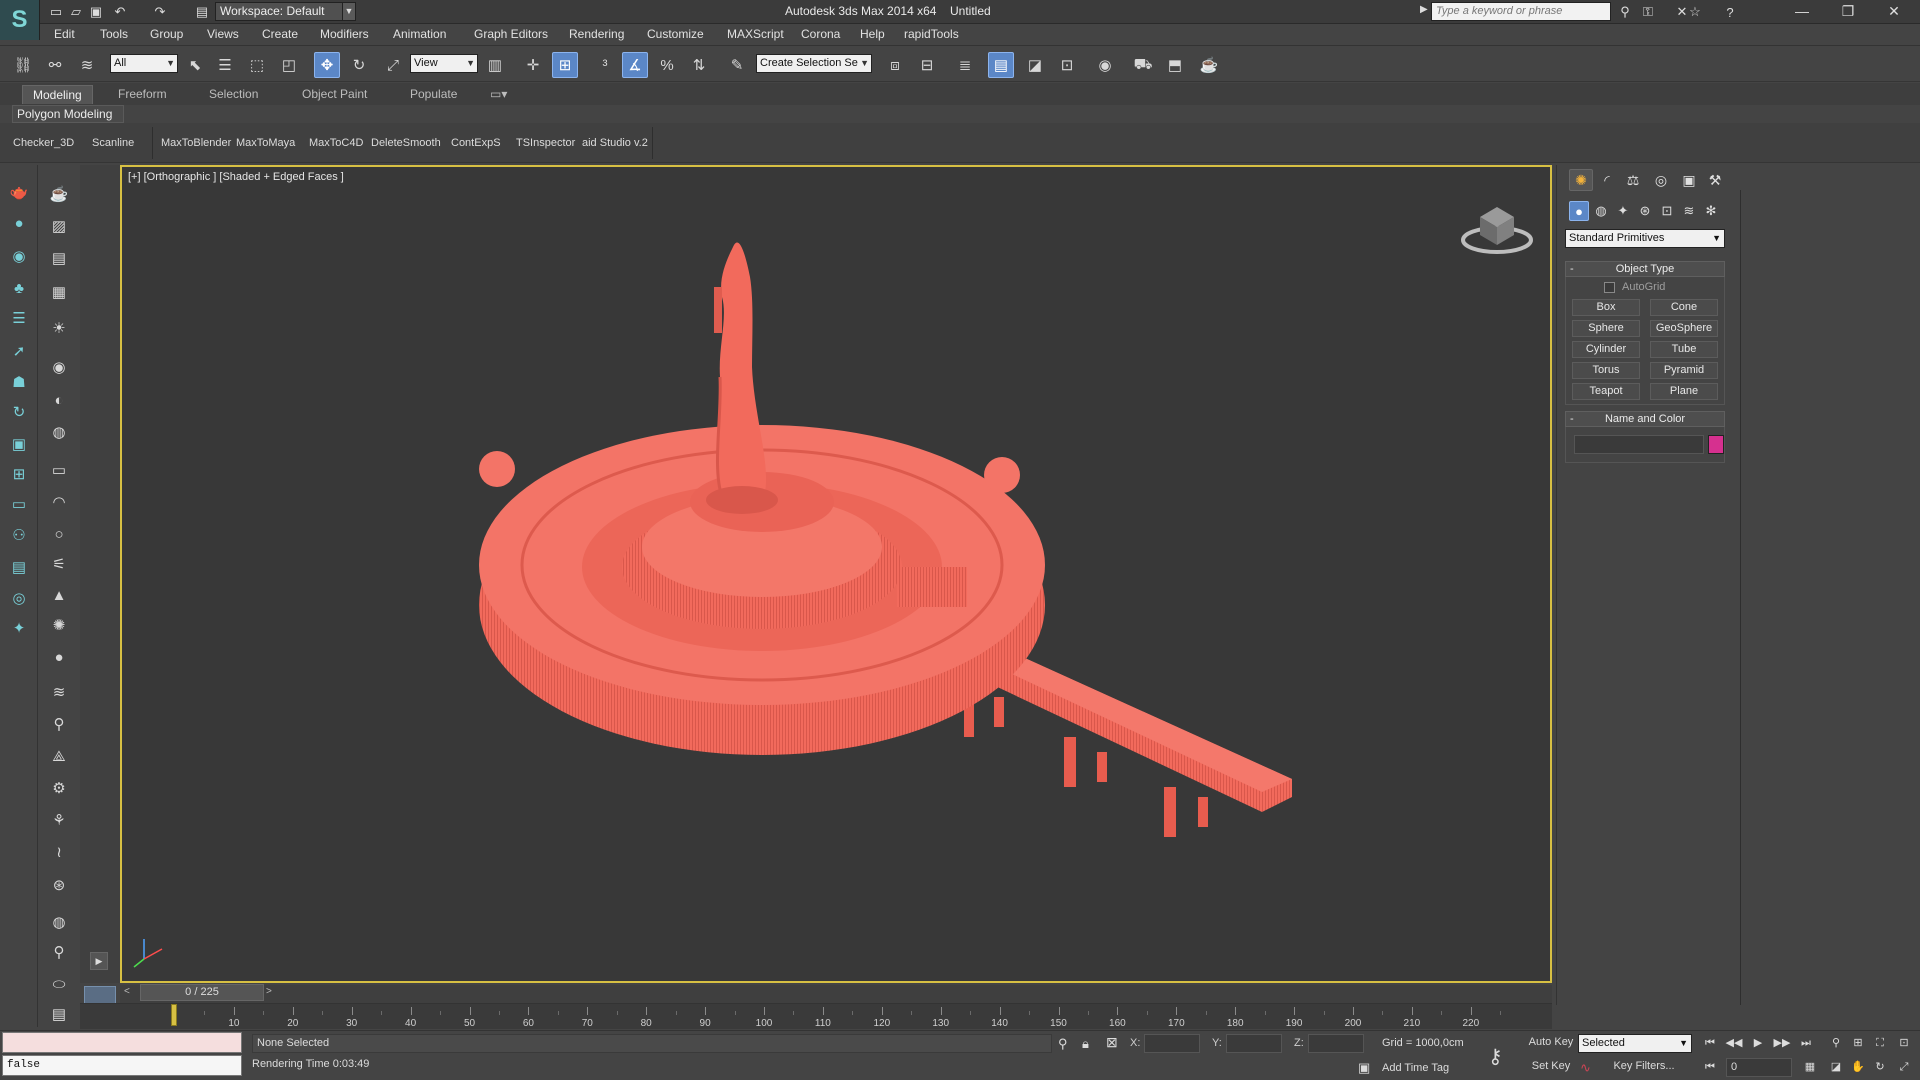 This screenshot has height=1080, width=1920. I want to click on maxscript-listener-input, so click(122, 1042).